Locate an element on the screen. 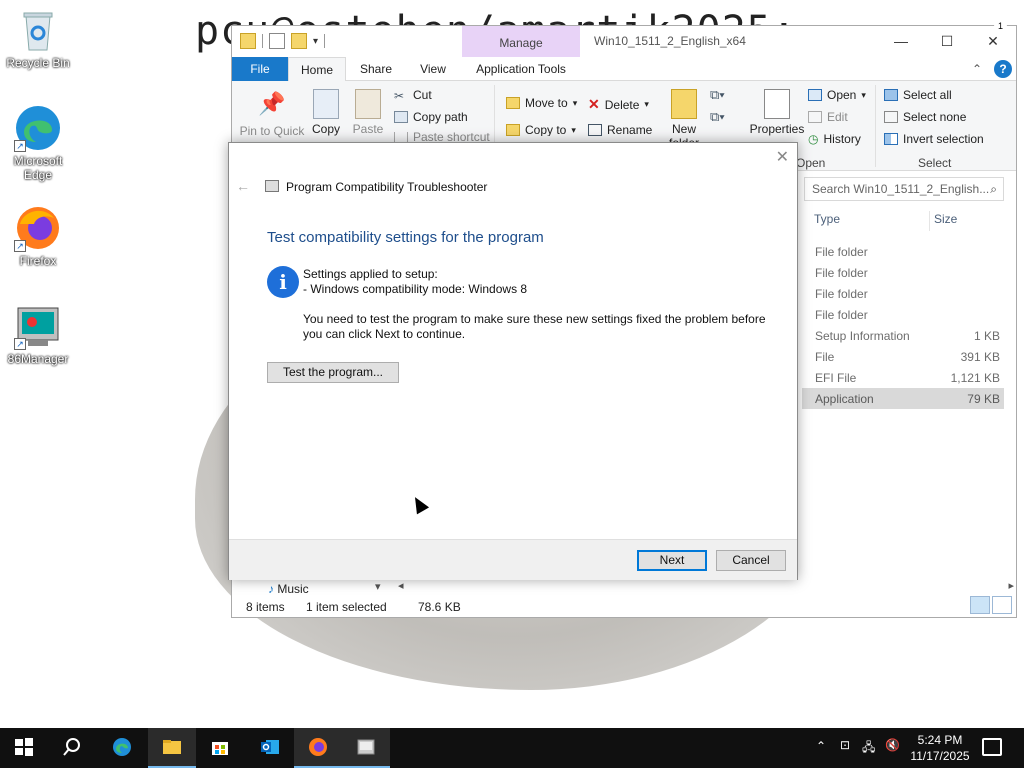  new-item-icon: ⧉▾ is located at coordinates (717, 95).